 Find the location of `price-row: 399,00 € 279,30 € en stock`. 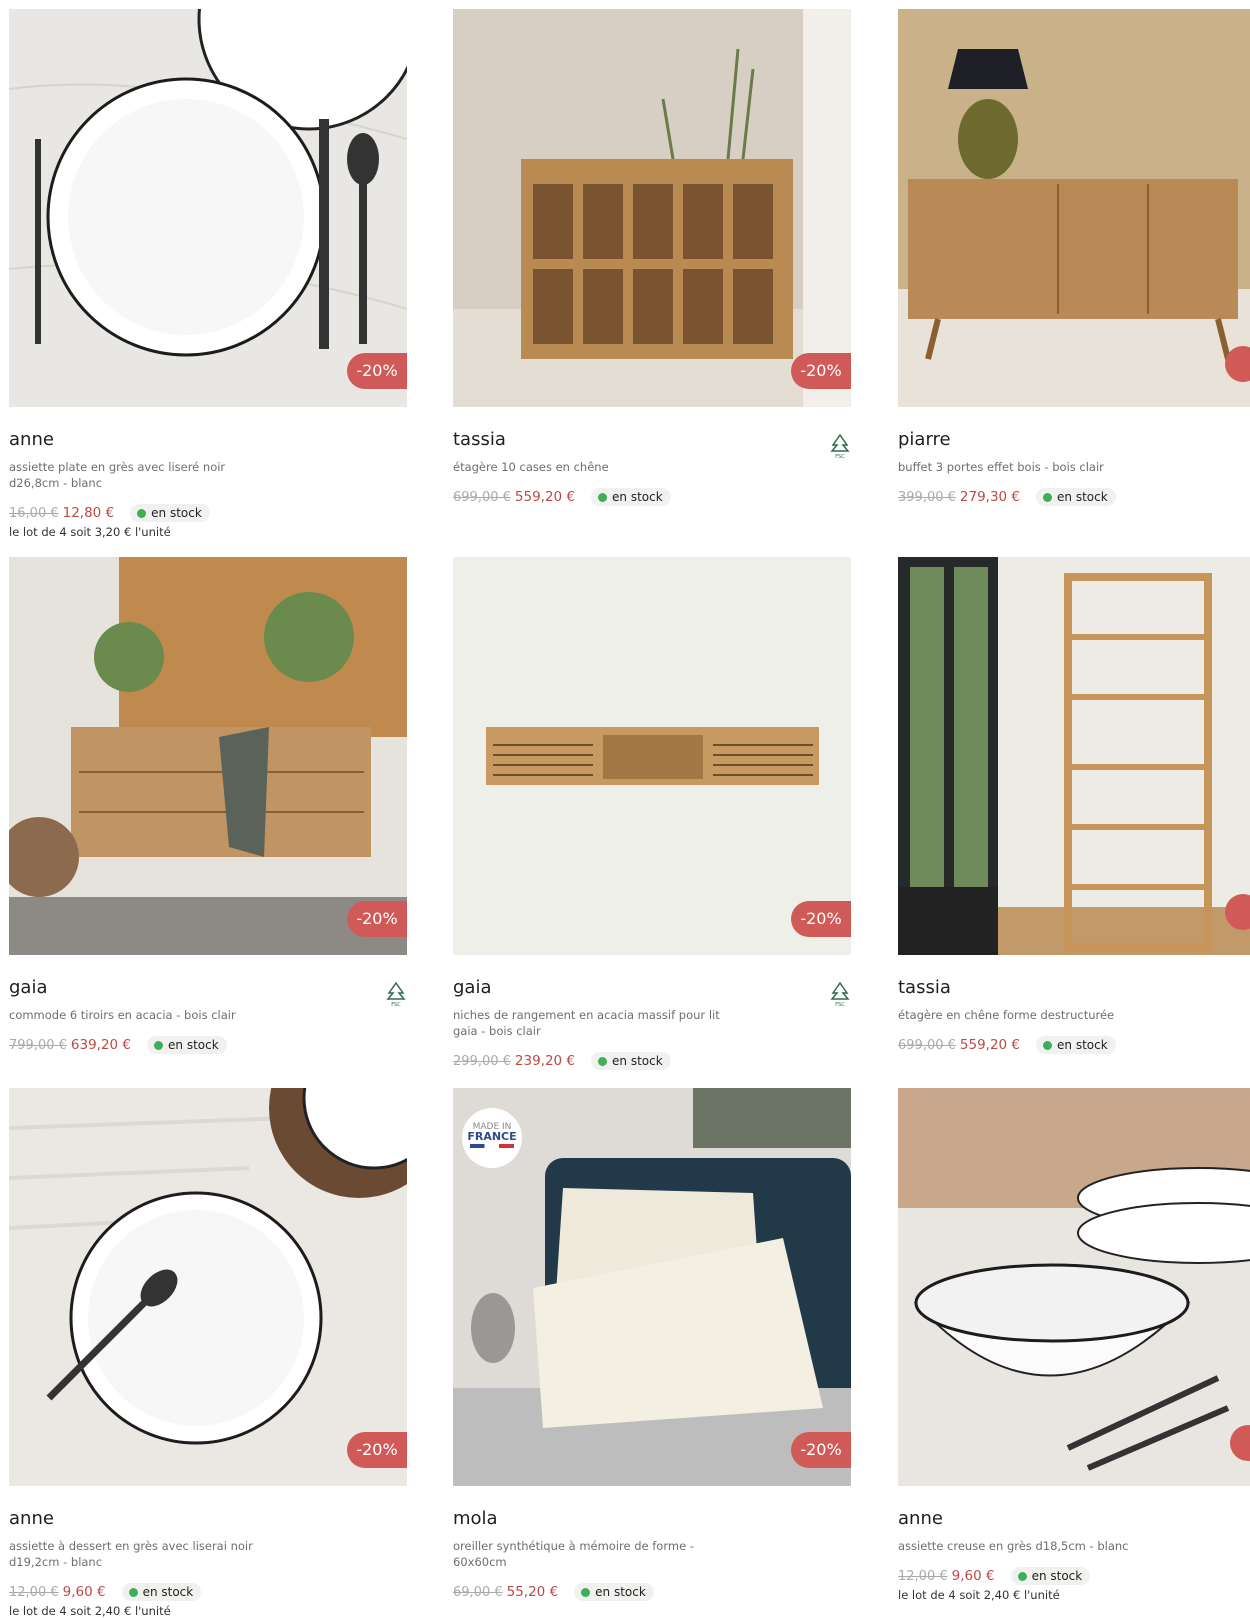

price-row: 399,00 € 279,30 € en stock is located at coordinates (1007, 497).